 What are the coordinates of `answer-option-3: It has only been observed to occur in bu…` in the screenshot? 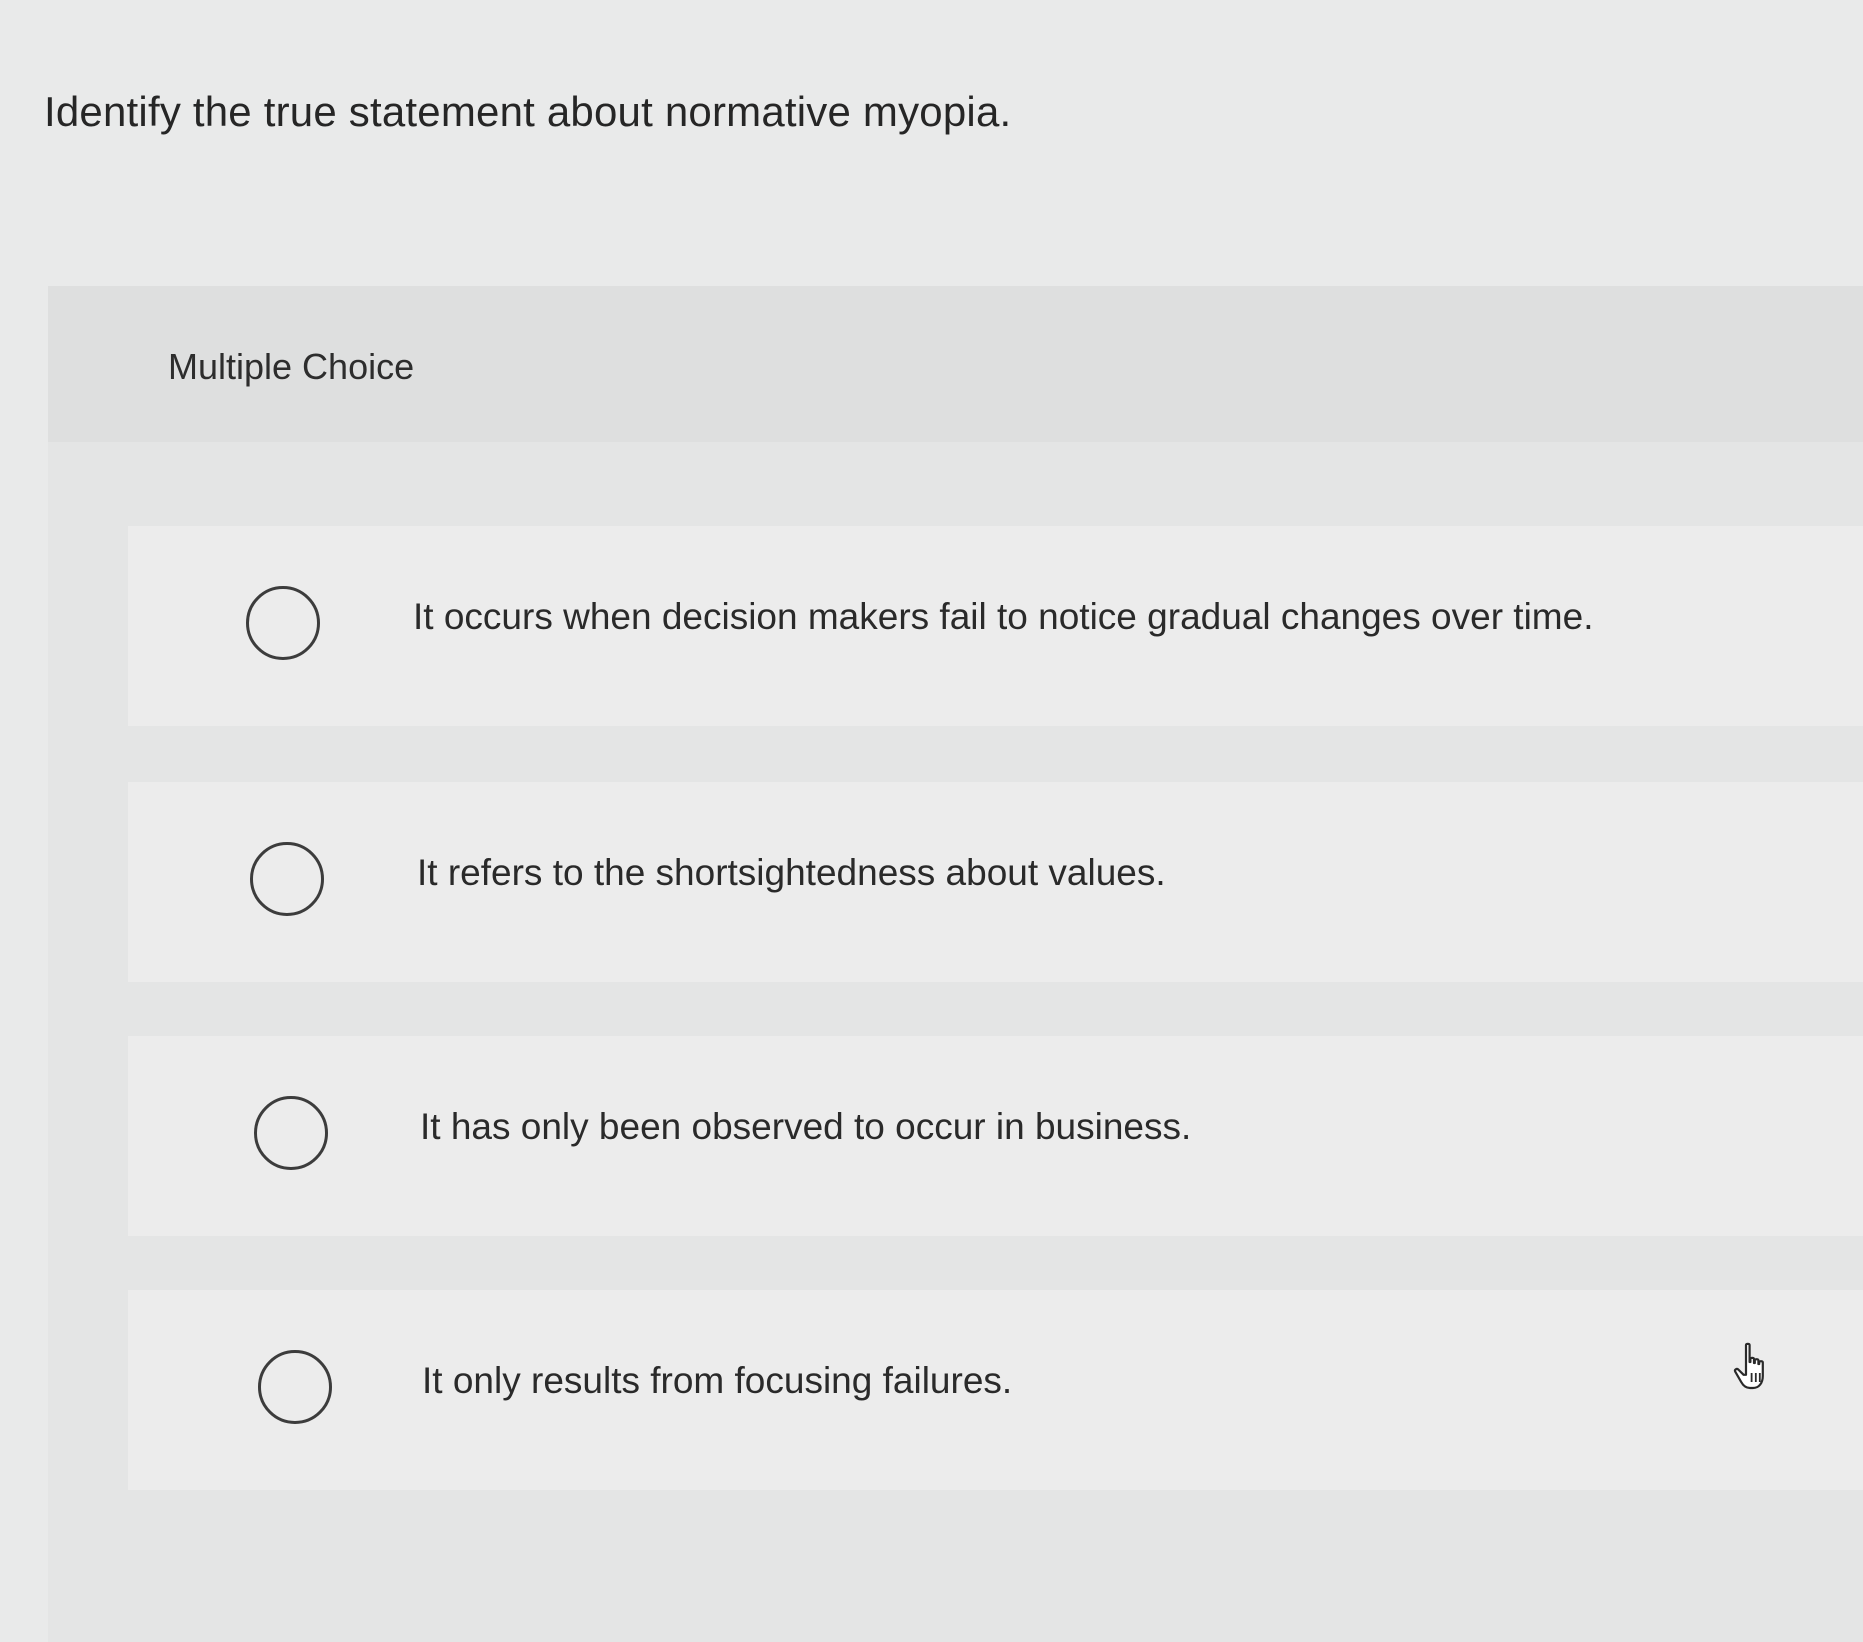 It's located at (995, 1136).